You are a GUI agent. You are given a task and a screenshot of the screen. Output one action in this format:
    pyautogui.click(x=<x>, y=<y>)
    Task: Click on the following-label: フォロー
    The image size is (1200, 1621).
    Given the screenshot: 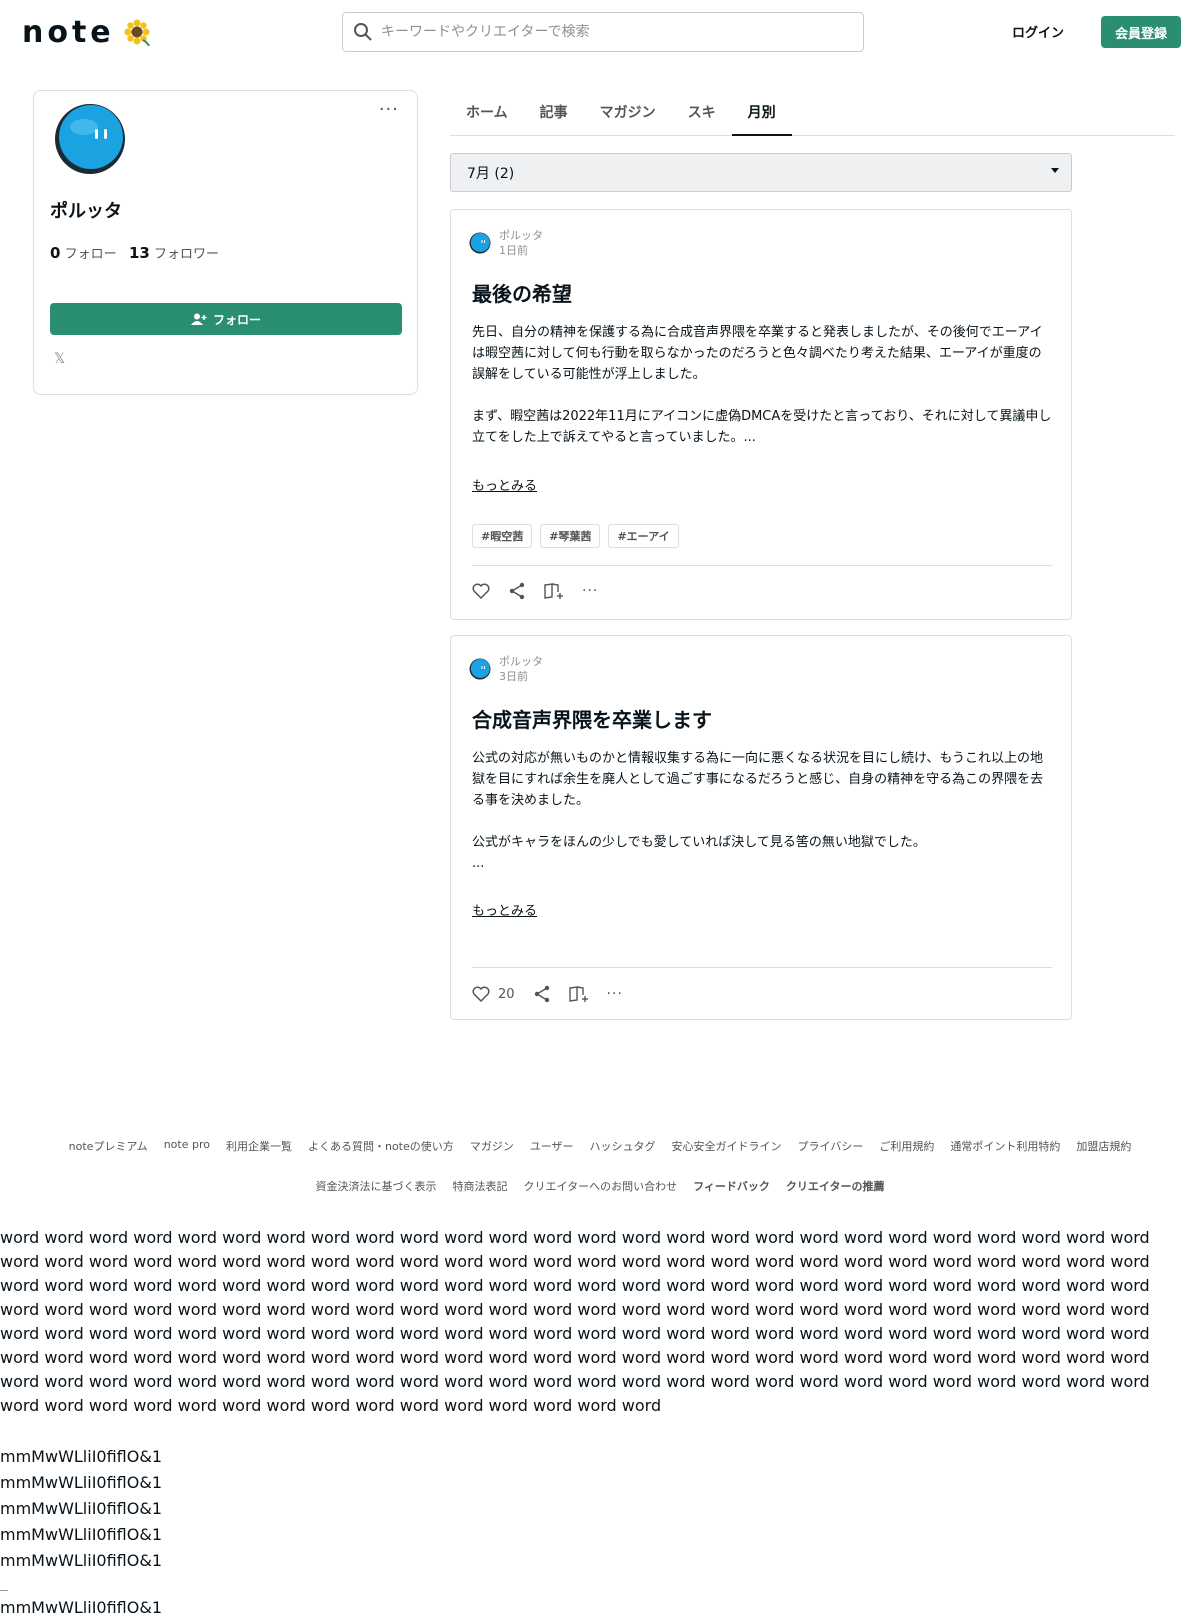 What is the action you would take?
    pyautogui.click(x=91, y=254)
    